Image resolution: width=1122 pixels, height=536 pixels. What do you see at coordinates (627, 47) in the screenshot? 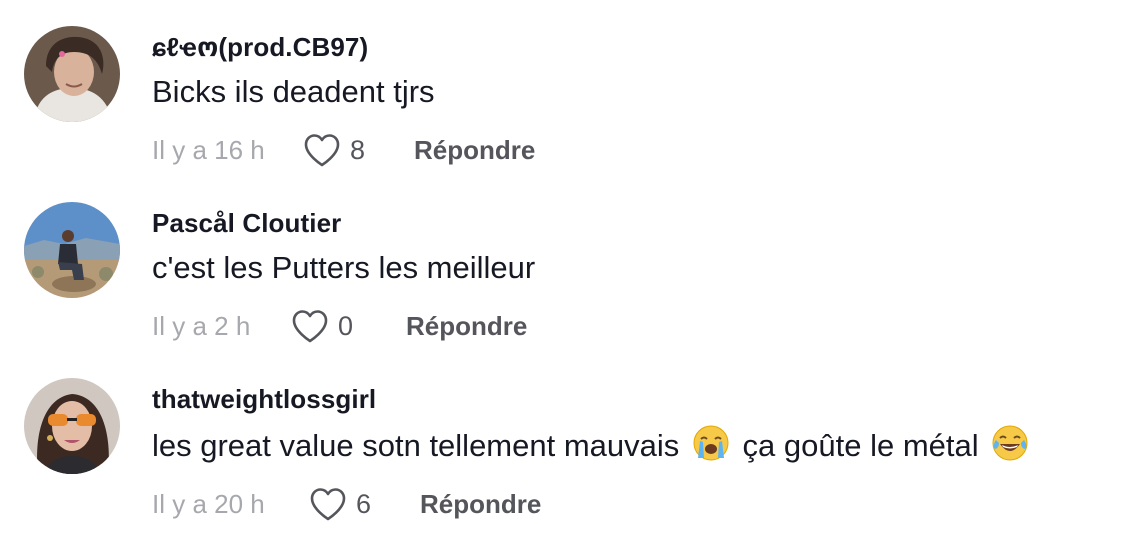
I see `comment-username: ɕℓҽო(prod.CB97)` at bounding box center [627, 47].